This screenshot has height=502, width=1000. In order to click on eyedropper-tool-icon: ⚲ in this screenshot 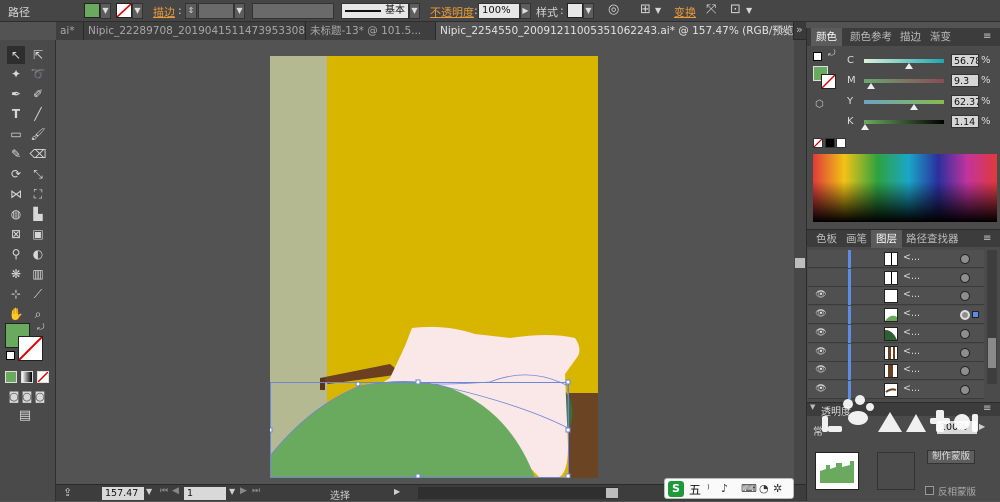, I will do `click(16, 254)`.